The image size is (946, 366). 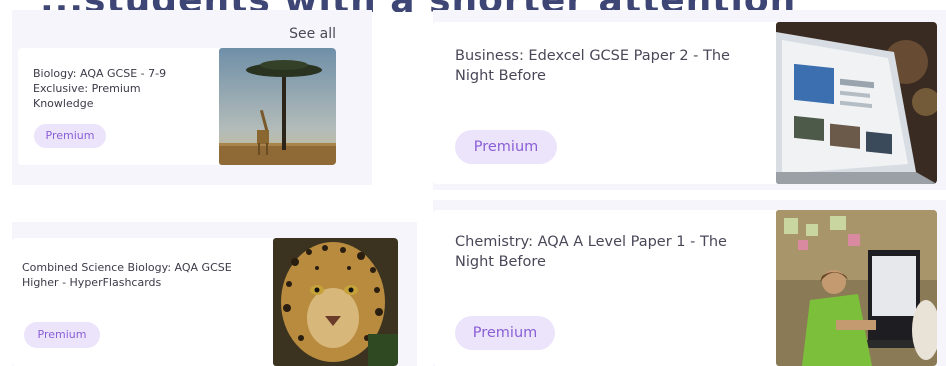 I want to click on students-classroom-image, so click(x=856, y=288).